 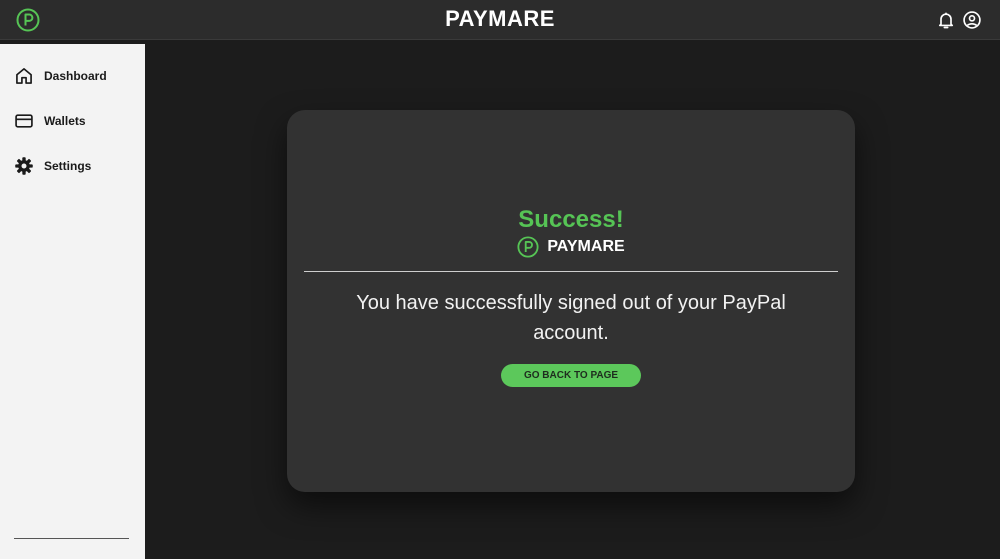 What do you see at coordinates (68, 166) in the screenshot?
I see `sidebar-item-label: Settings` at bounding box center [68, 166].